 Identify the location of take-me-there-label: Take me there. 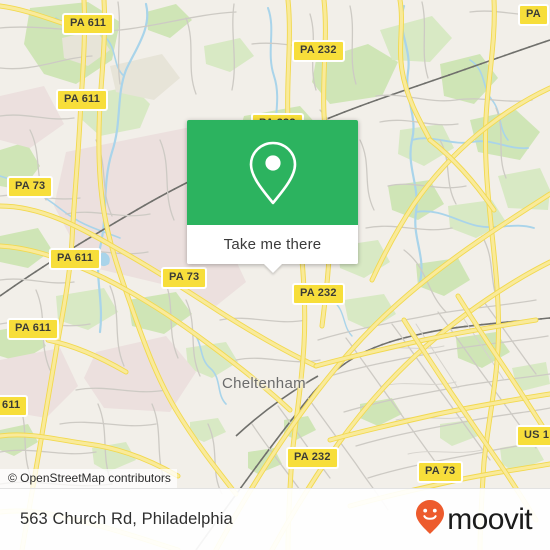
(272, 244).